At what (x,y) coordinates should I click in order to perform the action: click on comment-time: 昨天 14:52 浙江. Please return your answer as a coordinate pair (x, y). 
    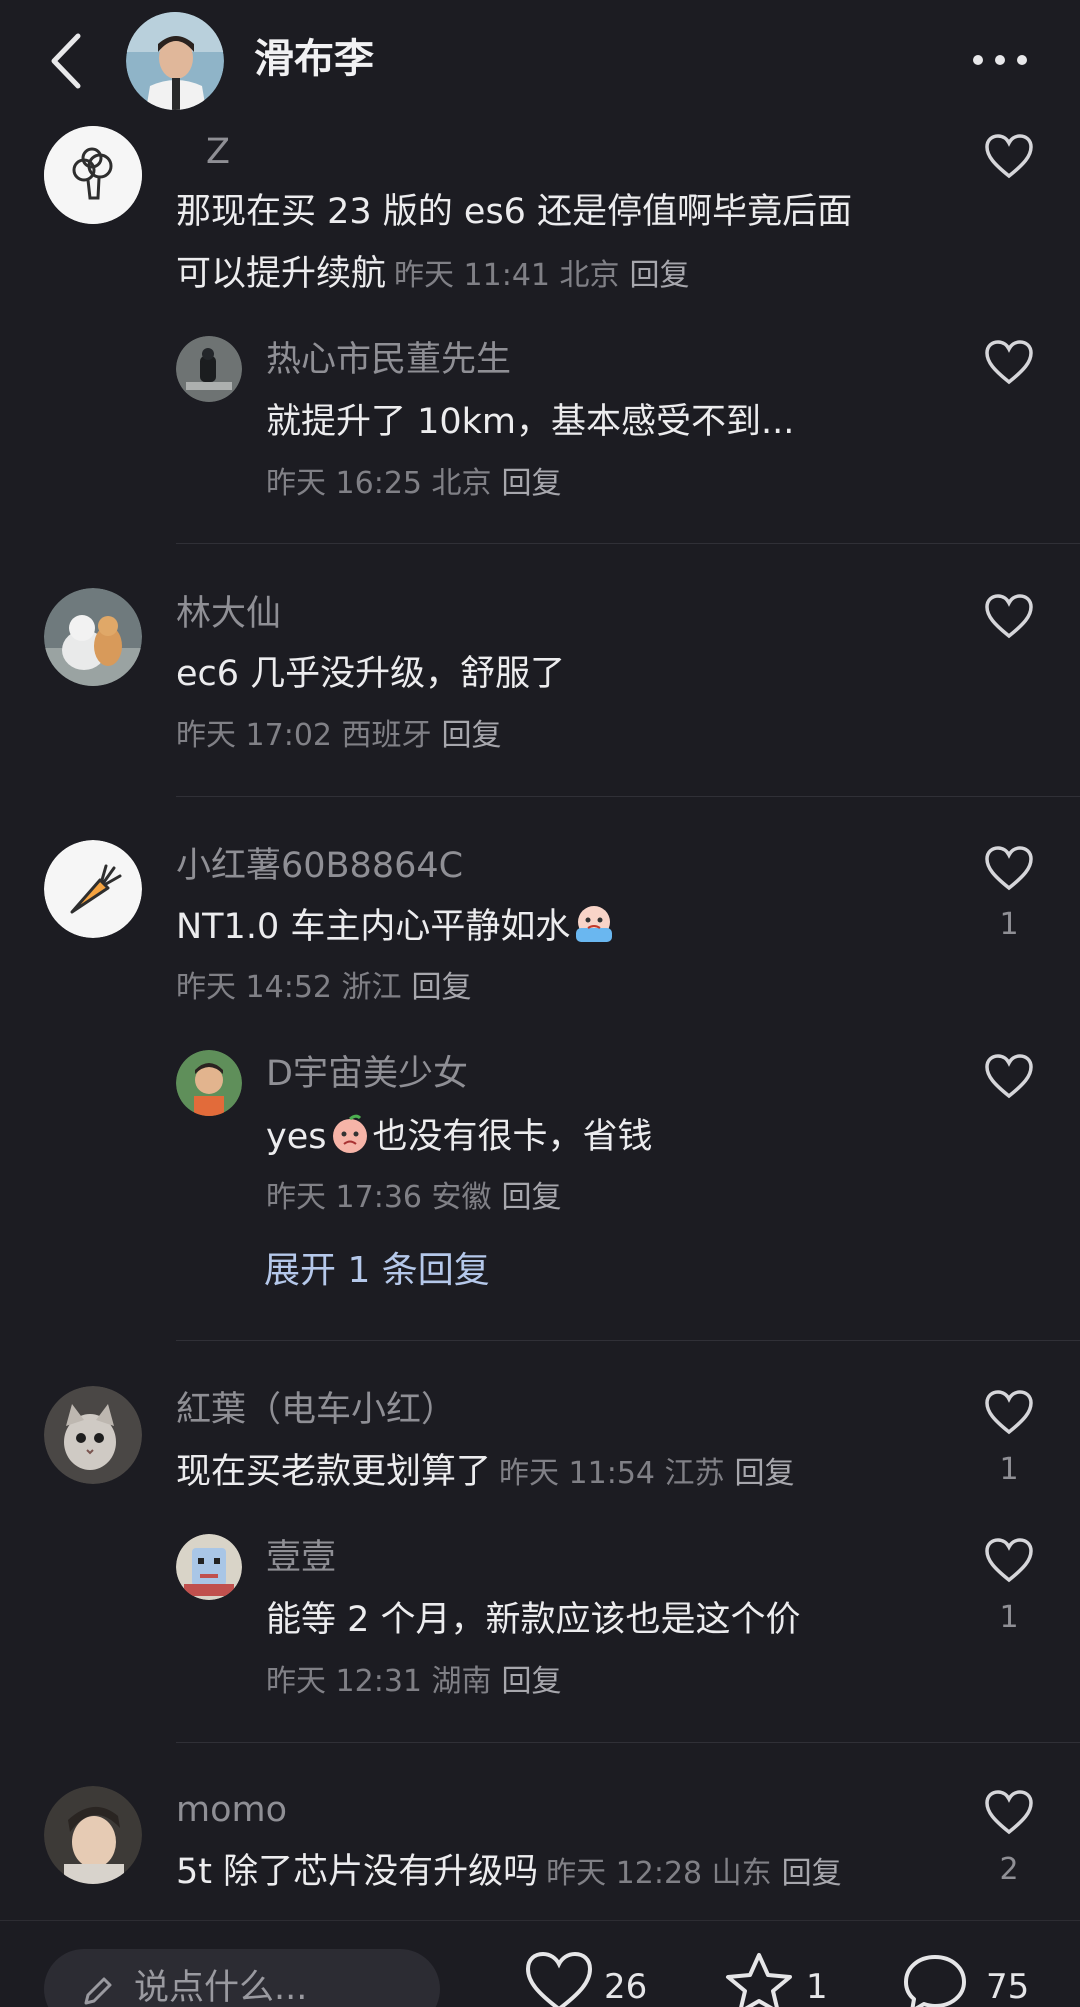
    Looking at the image, I should click on (289, 987).